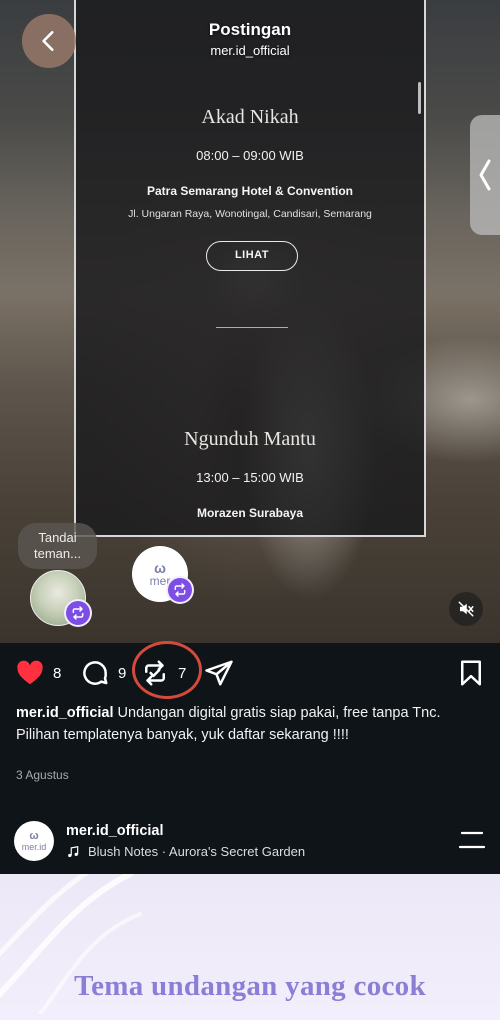  I want to click on options-button, so click(472, 840).